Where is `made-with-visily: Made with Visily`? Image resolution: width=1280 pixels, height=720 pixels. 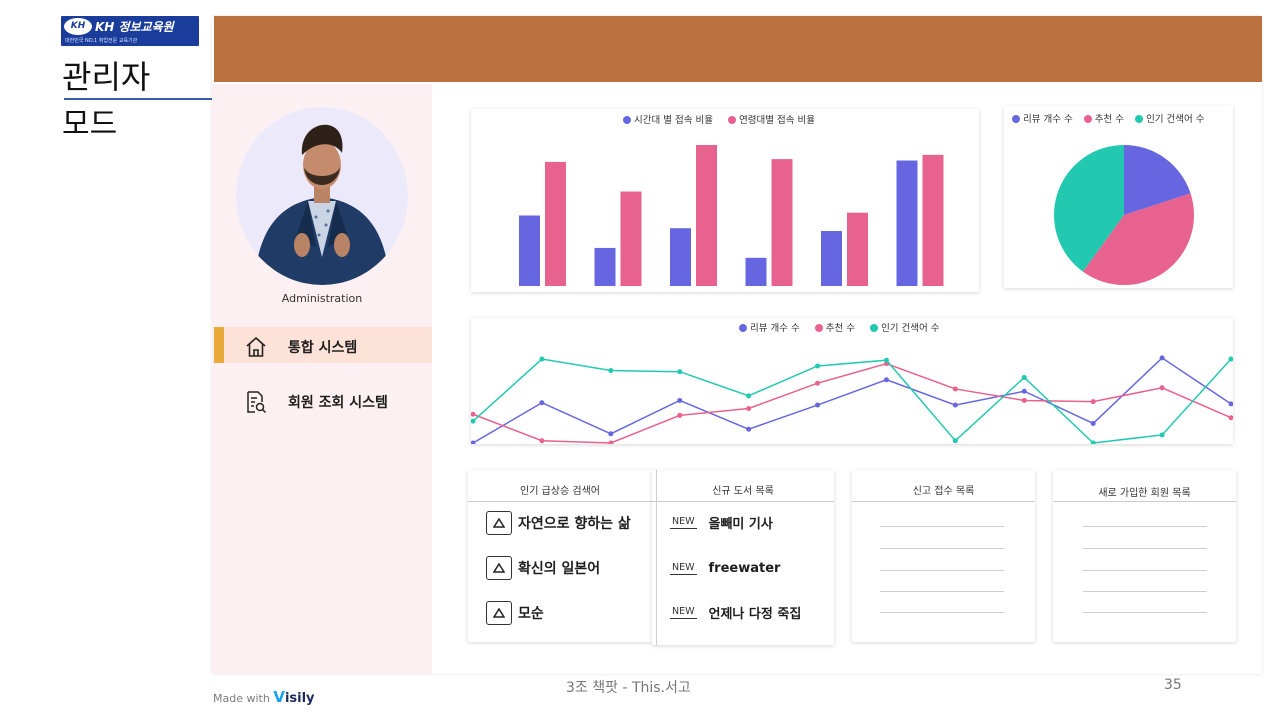
made-with-visily: Made with Visily is located at coordinates (264, 697).